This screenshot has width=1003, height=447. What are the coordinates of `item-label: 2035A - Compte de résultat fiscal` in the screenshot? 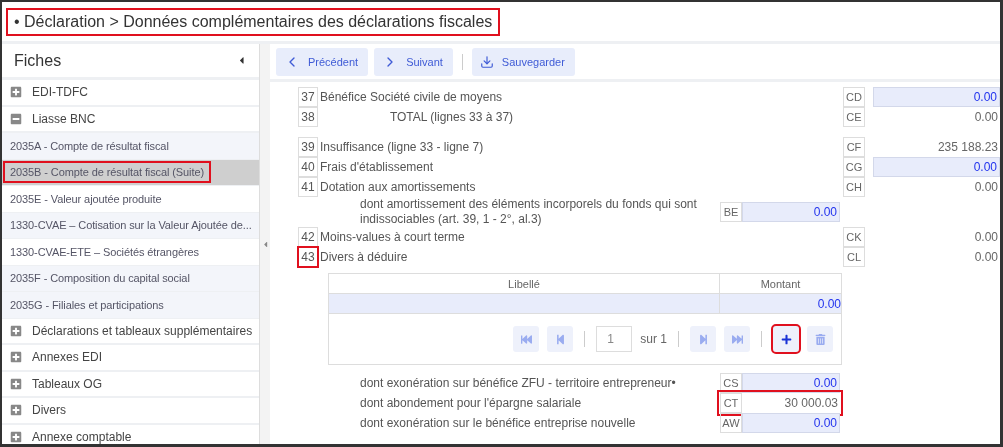 It's located at (89, 146).